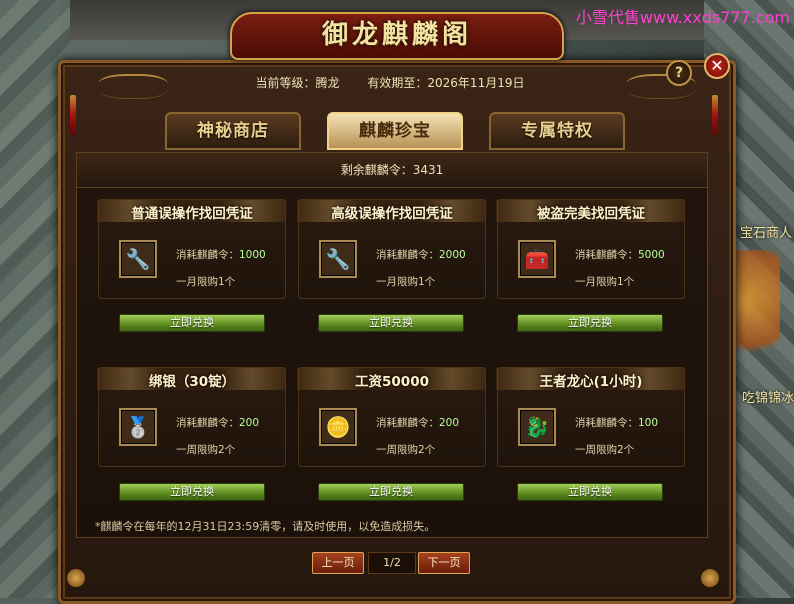  I want to click on item-title: 被盗完美找回凭证, so click(591, 214).